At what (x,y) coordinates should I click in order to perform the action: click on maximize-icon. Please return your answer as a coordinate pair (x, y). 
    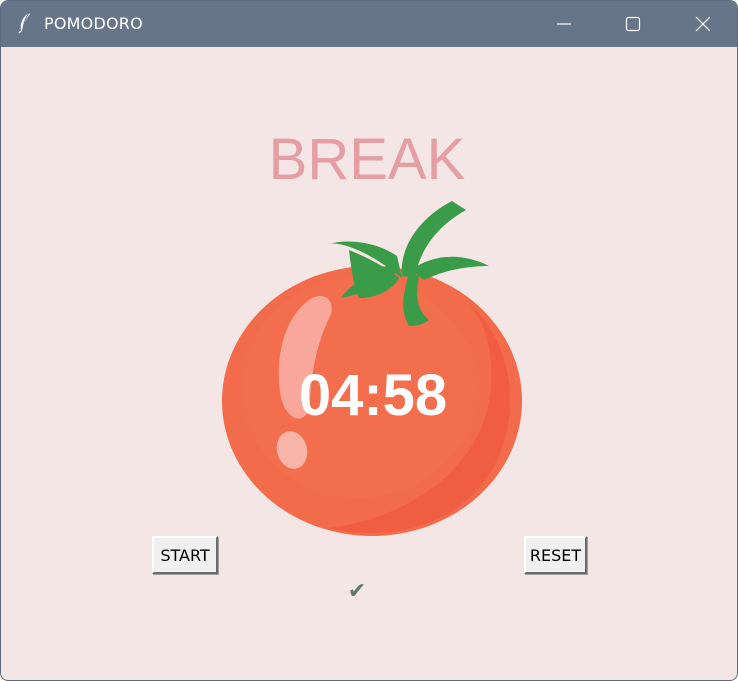
    Looking at the image, I should click on (633, 24).